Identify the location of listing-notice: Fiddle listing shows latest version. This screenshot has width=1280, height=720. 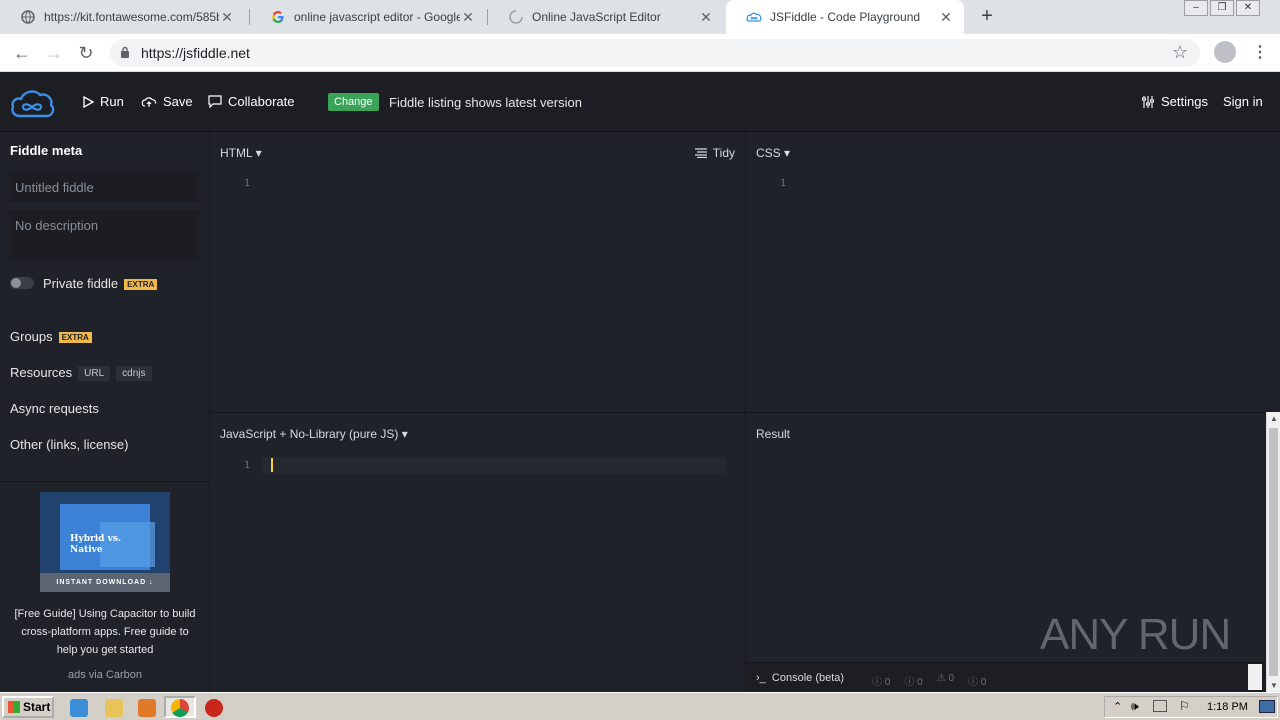
(485, 102).